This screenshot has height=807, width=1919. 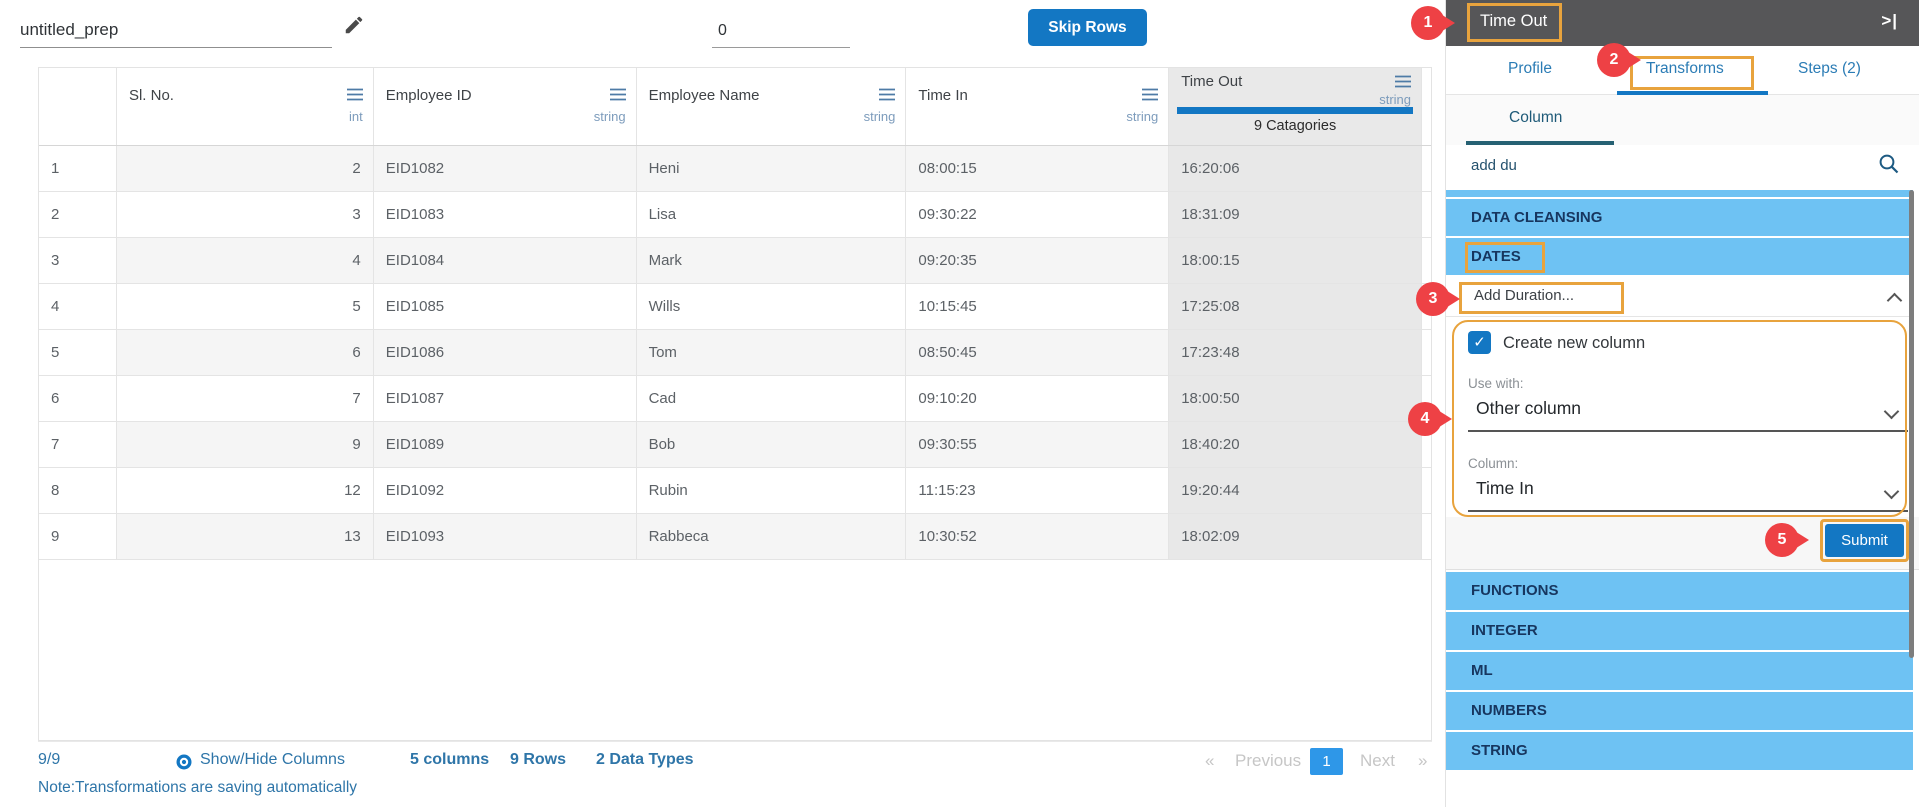 I want to click on table-row: 2 3 EID1083 Lisa 09:30:22 18:31:09, so click(x=735, y=215).